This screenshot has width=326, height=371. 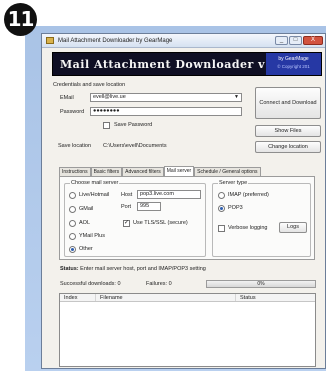 What do you see at coordinates (313, 40) in the screenshot?
I see `close-button: X` at bounding box center [313, 40].